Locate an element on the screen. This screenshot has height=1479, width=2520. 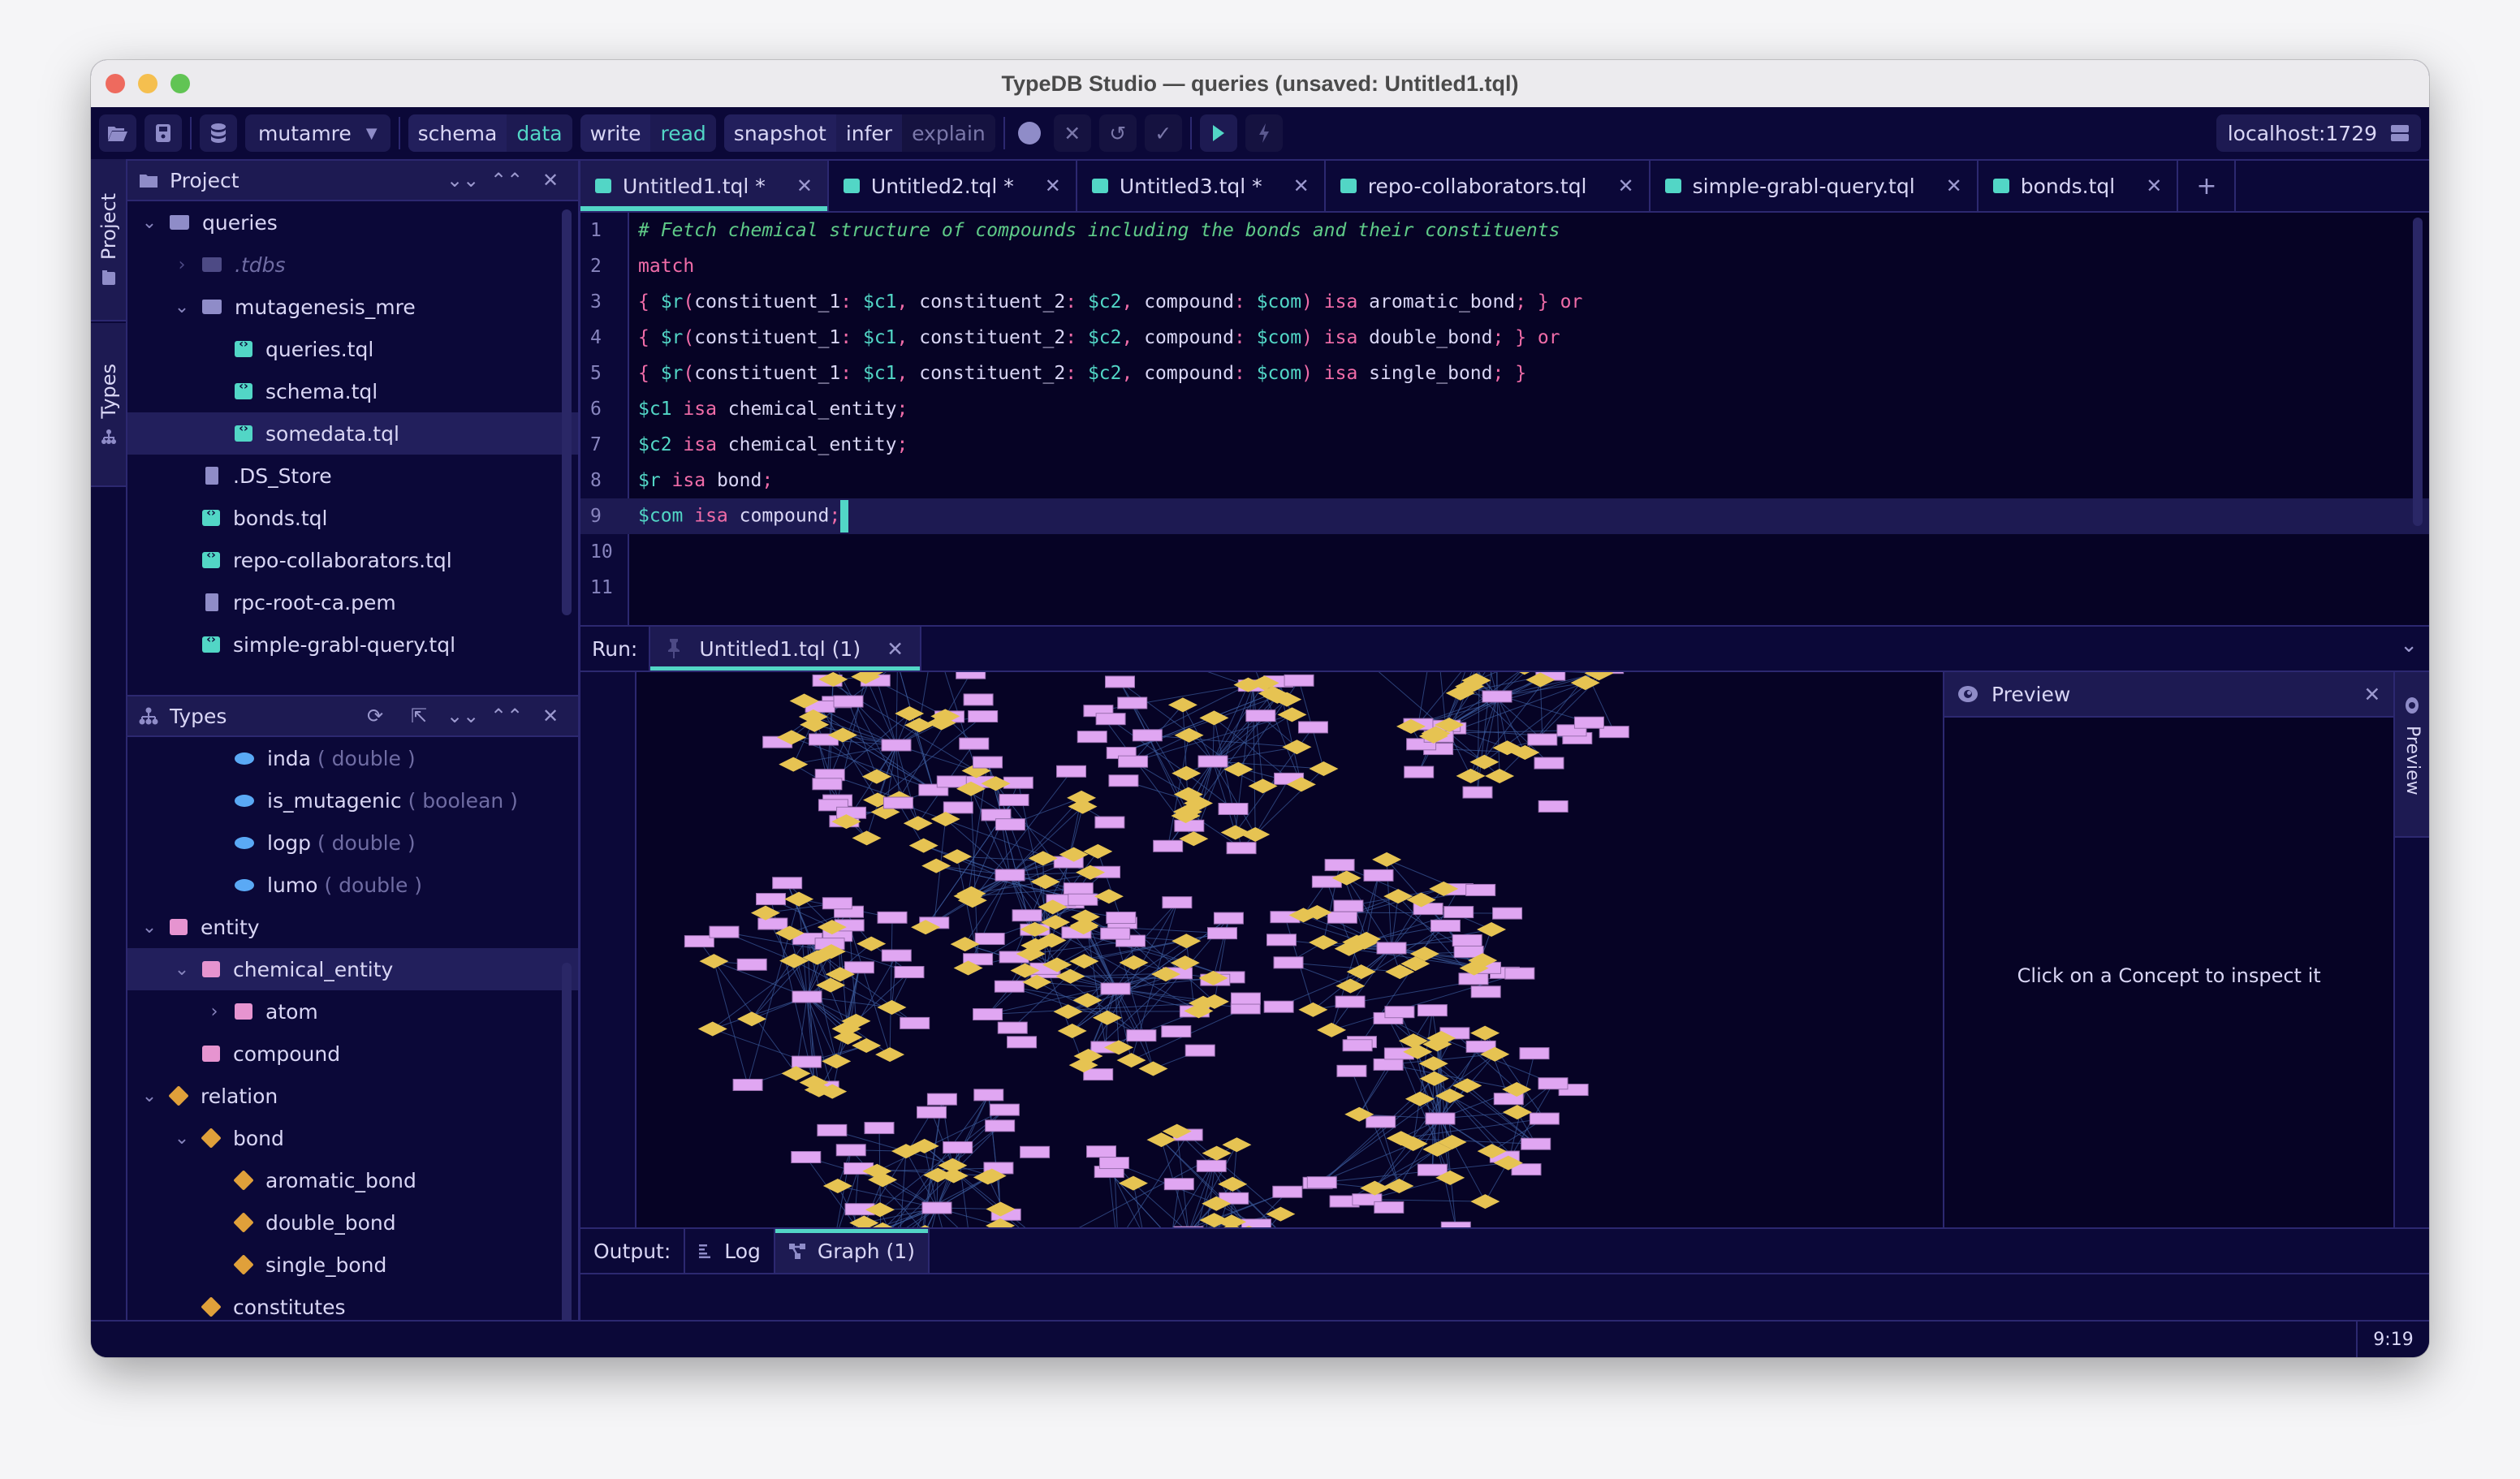
side-tab-types: Types is located at coordinates (108, 405).